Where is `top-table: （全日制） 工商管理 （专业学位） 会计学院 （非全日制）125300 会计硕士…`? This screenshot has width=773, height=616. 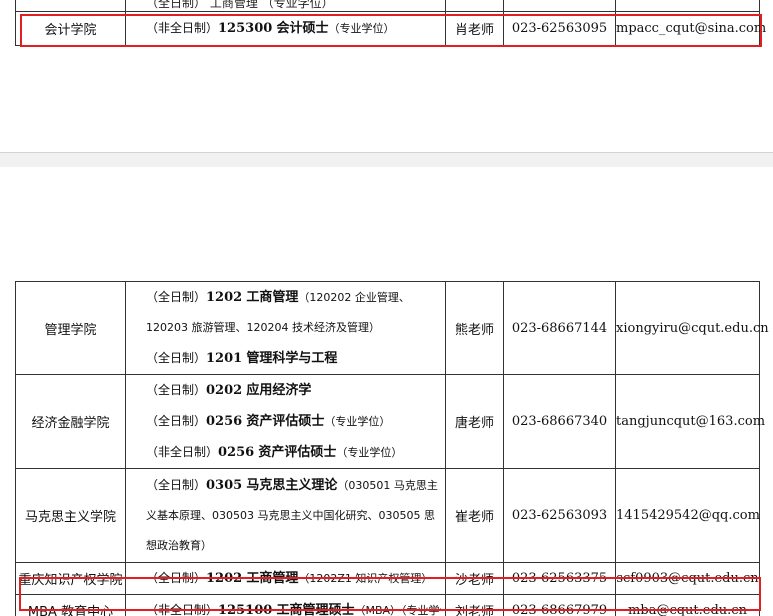 top-table: （全日制） 工商管理 （专业学位） 会计学院 （非全日制）125300 会计硕士… is located at coordinates (390, 23).